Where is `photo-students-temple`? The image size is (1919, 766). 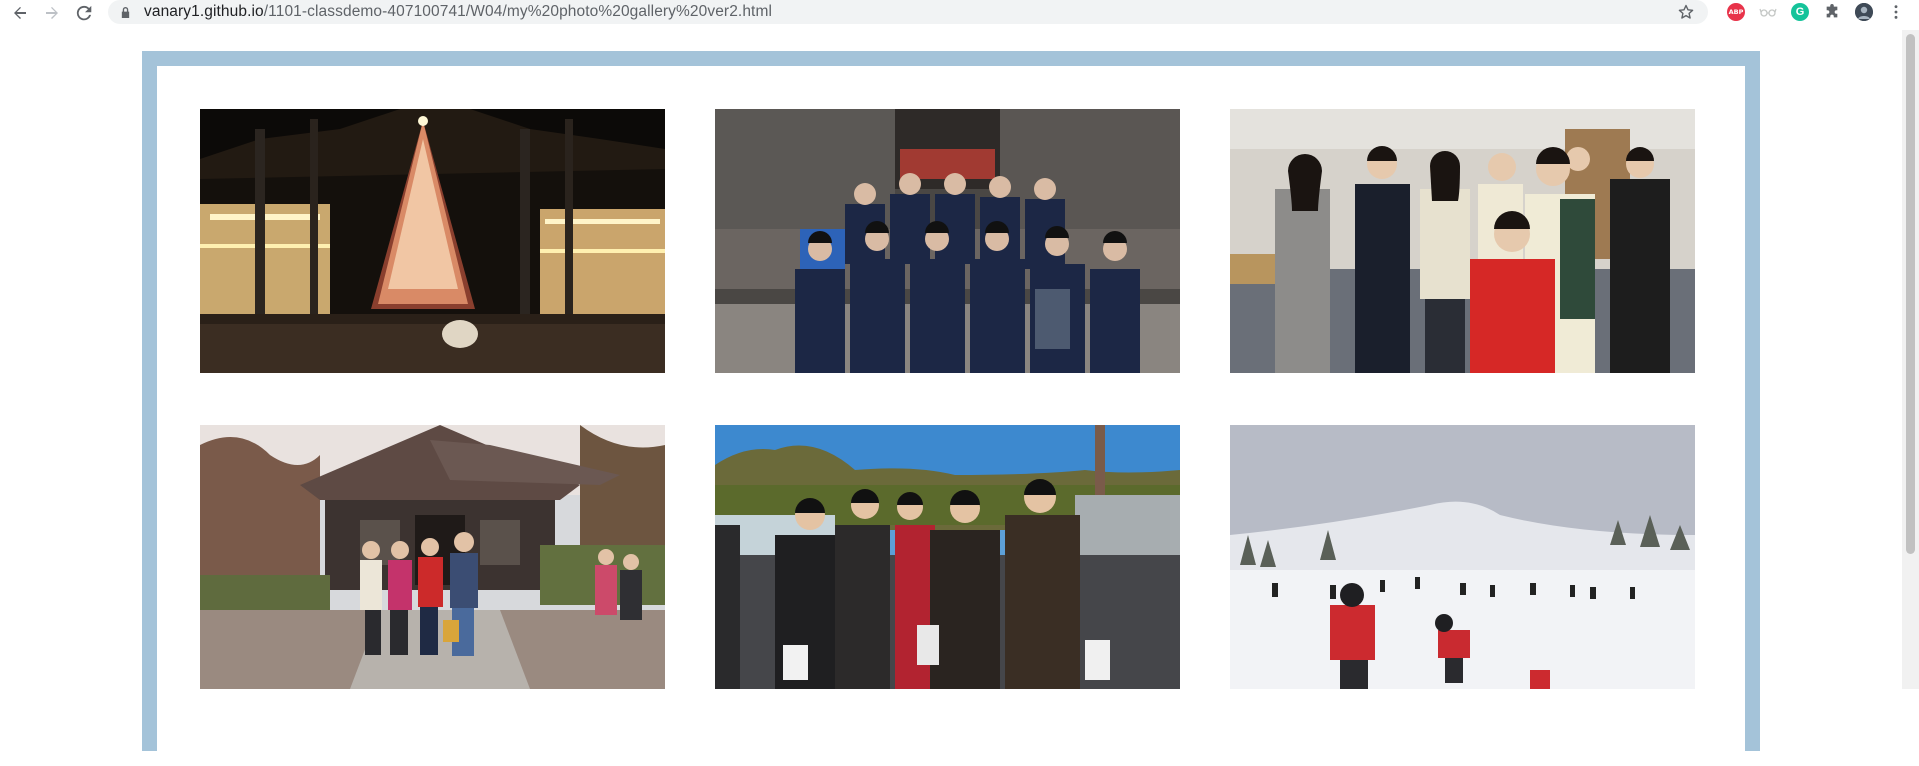
photo-students-temple is located at coordinates (947, 241).